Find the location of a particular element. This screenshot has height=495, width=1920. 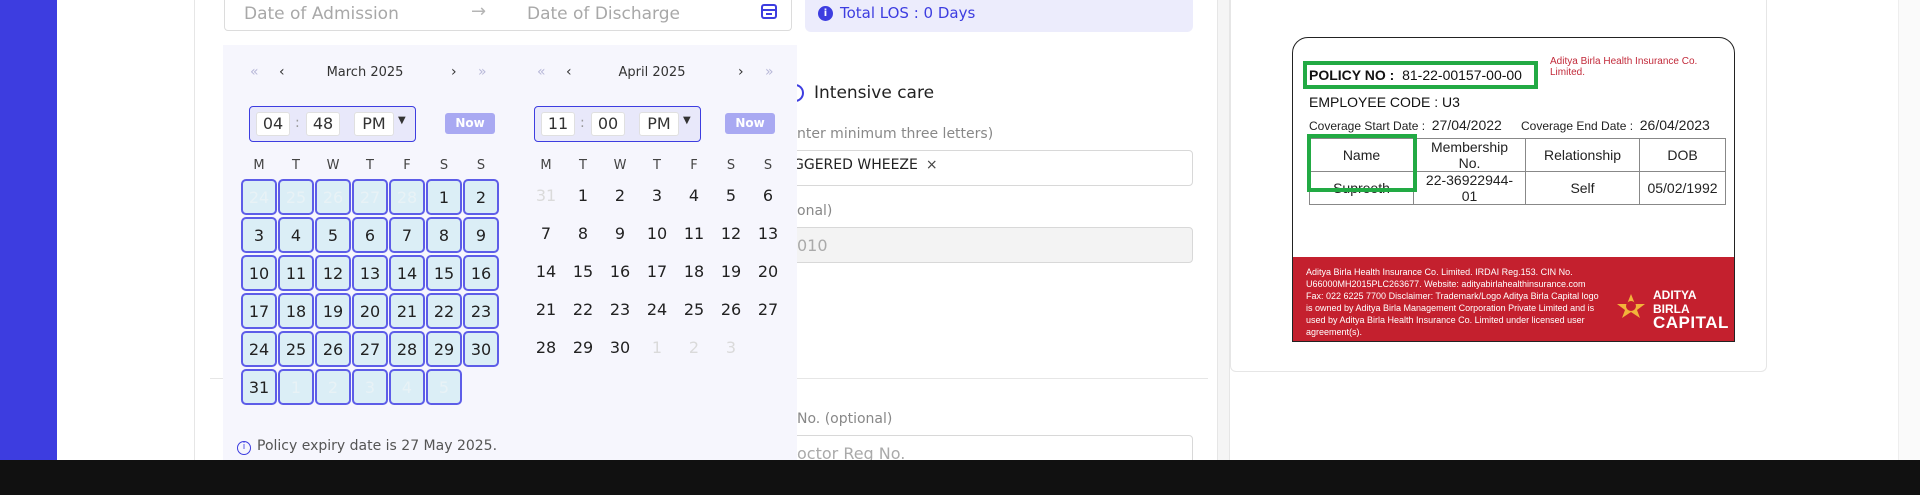

minute-input: 00 is located at coordinates (608, 124).